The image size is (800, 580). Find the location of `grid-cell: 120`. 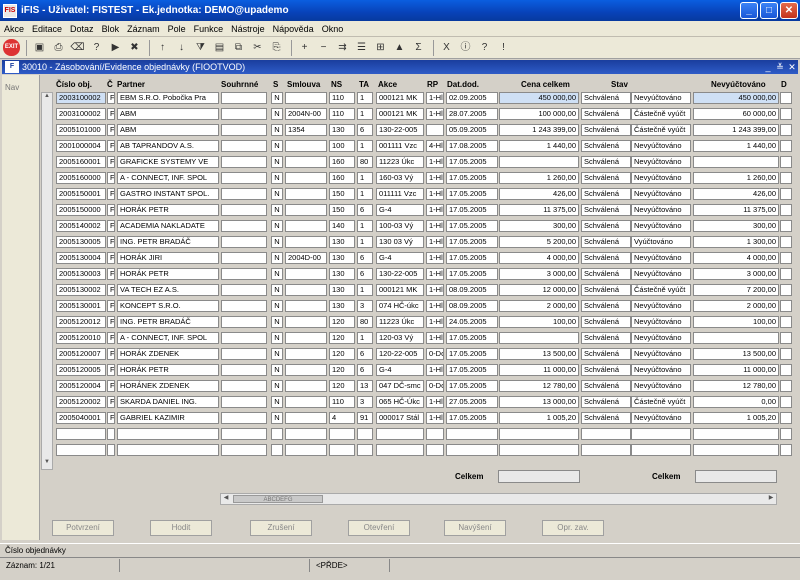

grid-cell: 120 is located at coordinates (342, 338).